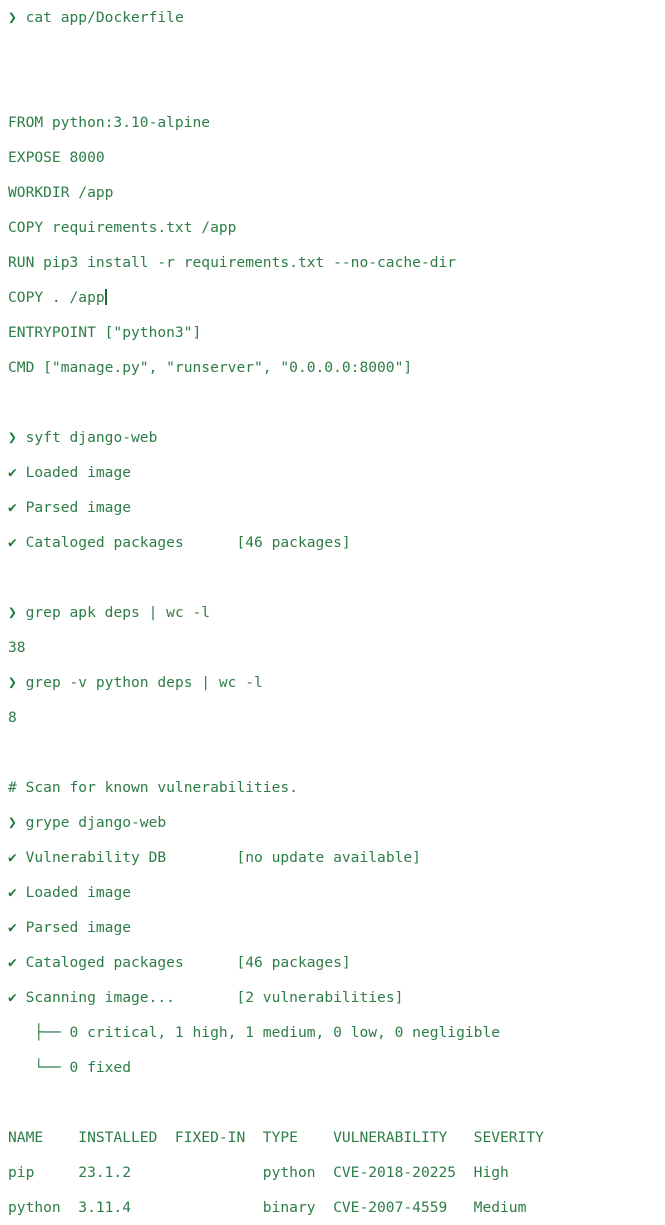  Describe the element at coordinates (100, 17) in the screenshot. I see `command-text: cat app/Dockerfile` at that location.